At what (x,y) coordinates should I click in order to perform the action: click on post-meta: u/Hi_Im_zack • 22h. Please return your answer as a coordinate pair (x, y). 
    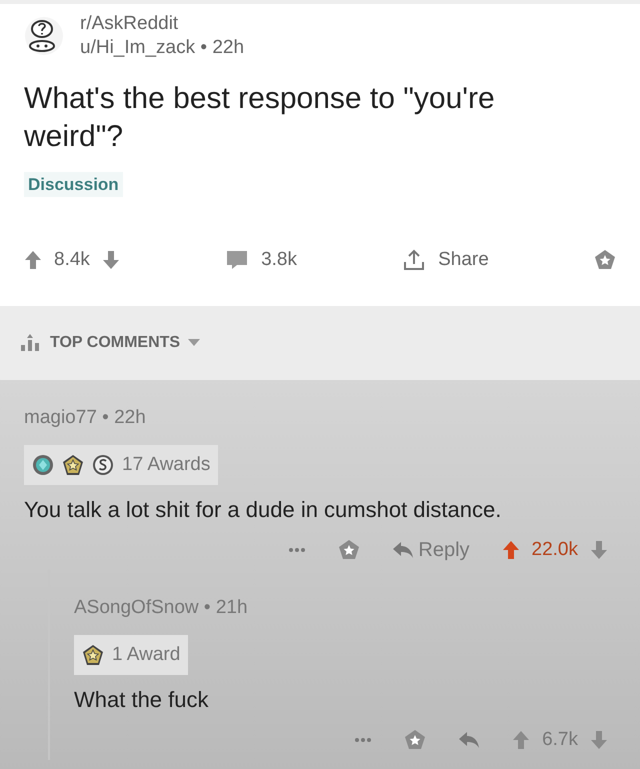
    Looking at the image, I should click on (162, 48).